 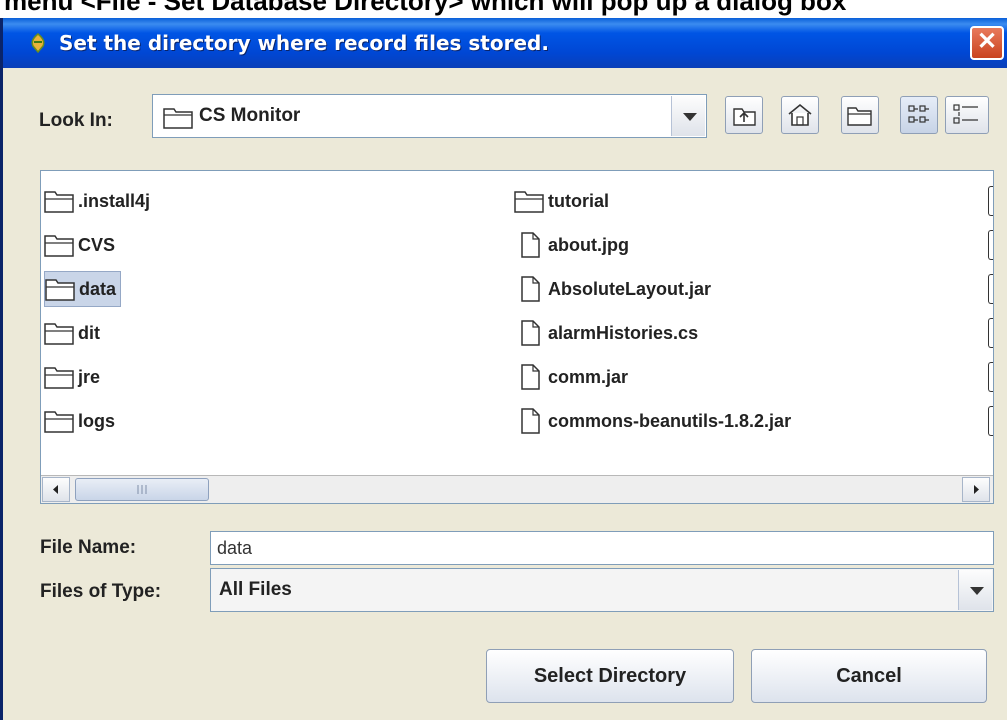 I want to click on item-name: alarmHistories.cs, so click(x=623, y=332).